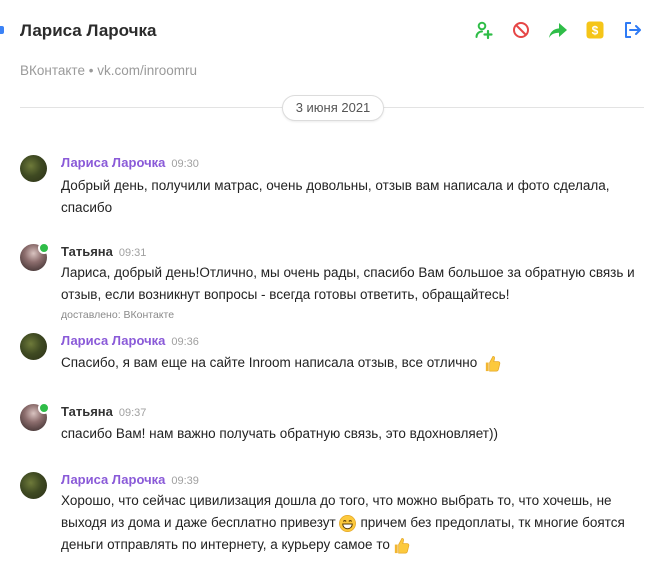  Describe the element at coordinates (88, 30) in the screenshot. I see `contact-name: Лариса Ларочка` at that location.